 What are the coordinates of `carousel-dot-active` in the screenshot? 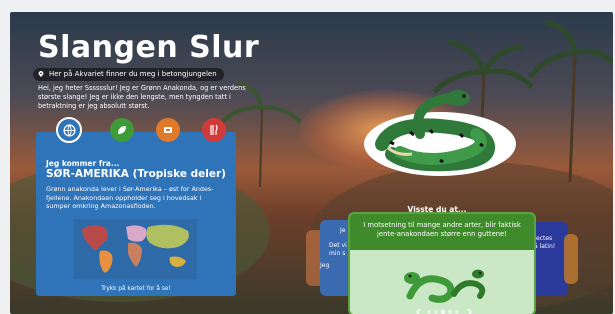 It's located at (443, 312).